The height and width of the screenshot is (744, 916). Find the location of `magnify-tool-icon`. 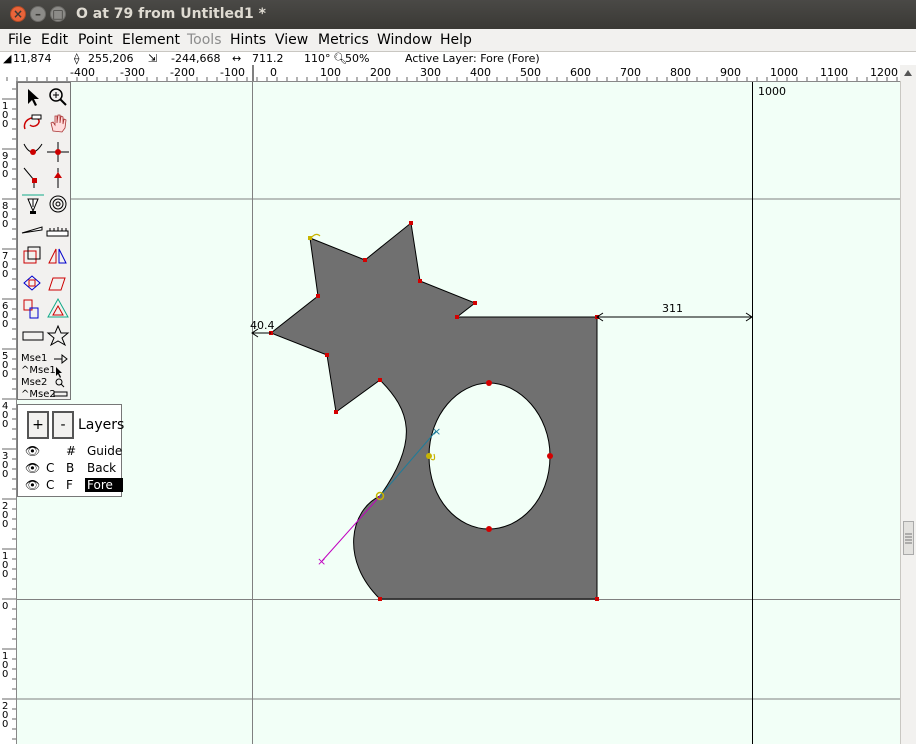

magnify-tool-icon is located at coordinates (57, 97).